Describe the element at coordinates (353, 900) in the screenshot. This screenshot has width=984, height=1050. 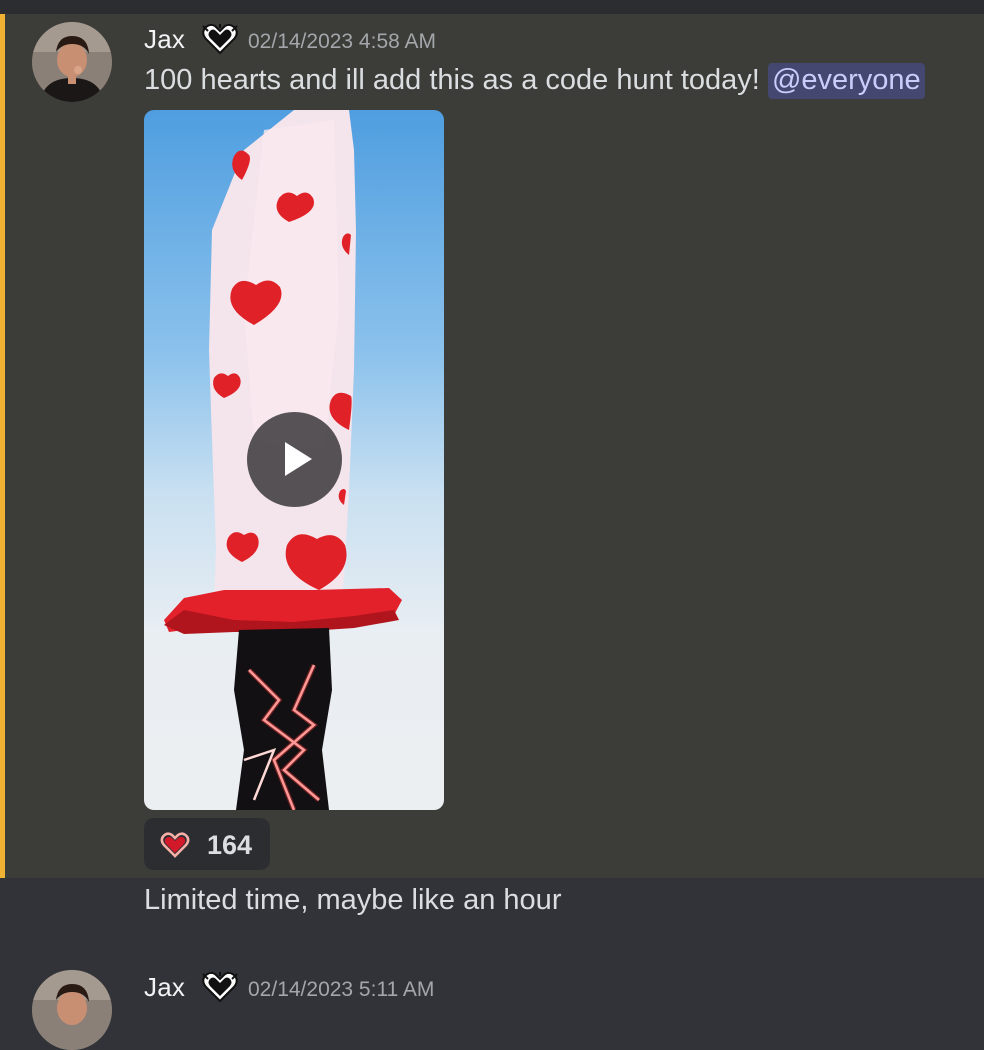
I see `message-content-continuation: Limited time, maybe like an hour` at that location.